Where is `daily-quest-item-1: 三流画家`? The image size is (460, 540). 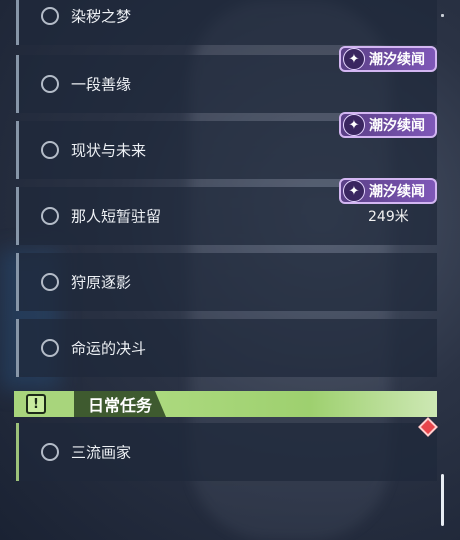
daily-quest-item-1: 三流画家 is located at coordinates (226, 452).